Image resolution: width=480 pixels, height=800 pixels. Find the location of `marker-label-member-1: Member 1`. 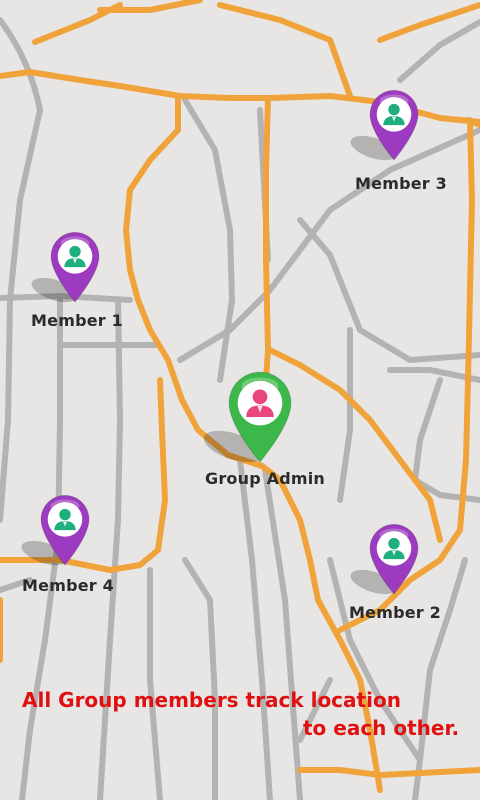

marker-label-member-1: Member 1 is located at coordinates (77, 320).